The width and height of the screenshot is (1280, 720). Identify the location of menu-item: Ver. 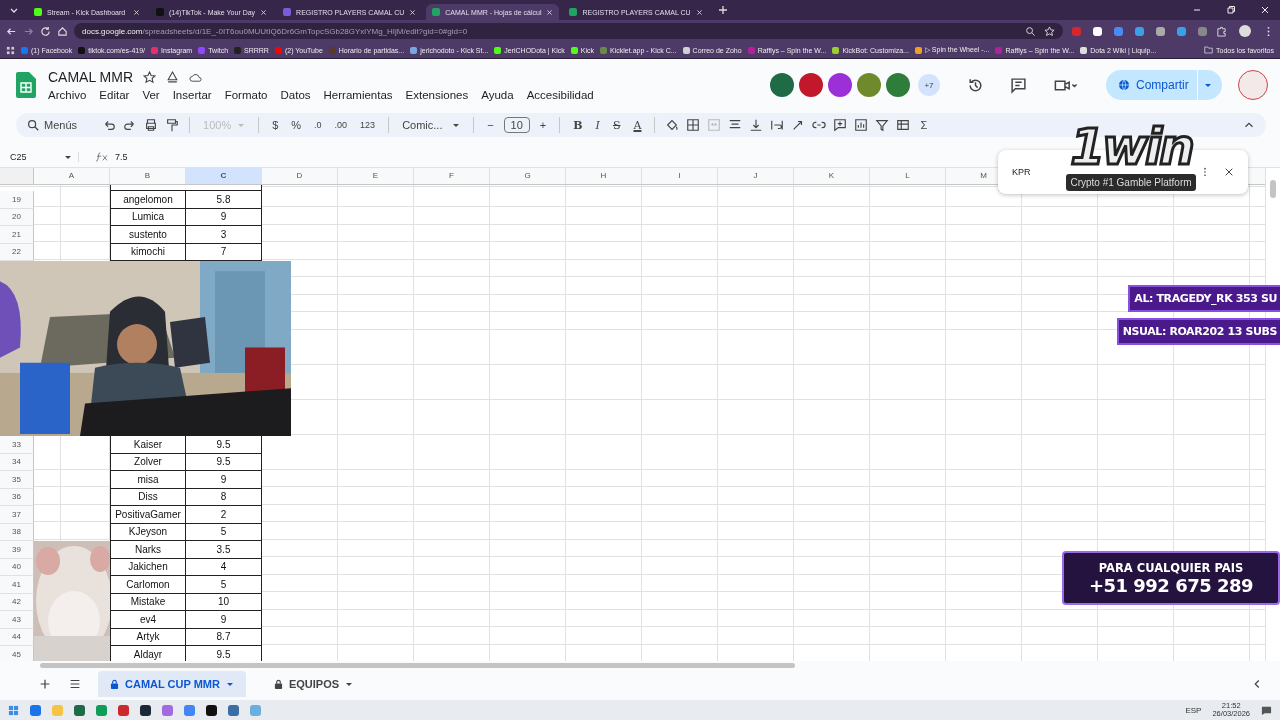
(151, 95).